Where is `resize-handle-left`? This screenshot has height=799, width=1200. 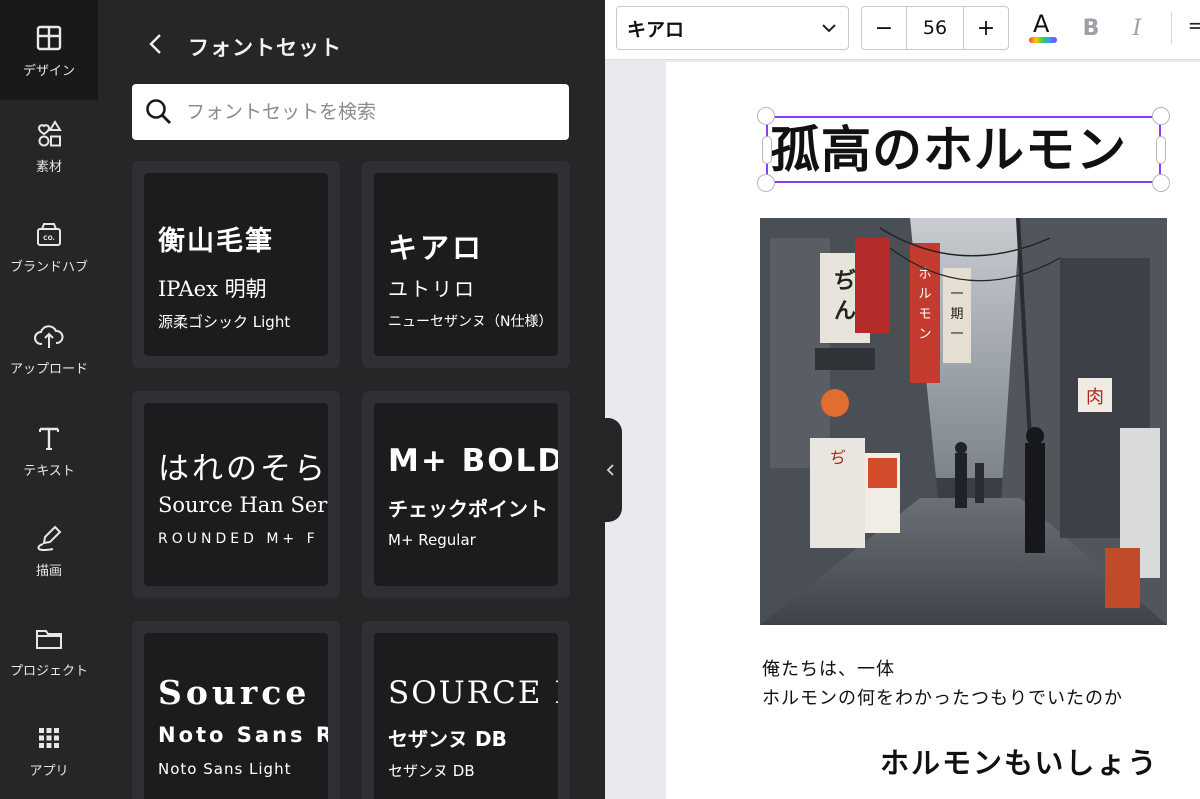
resize-handle-left is located at coordinates (767, 150).